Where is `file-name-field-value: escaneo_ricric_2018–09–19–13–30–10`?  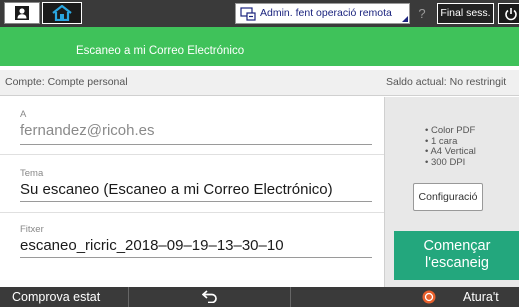
file-name-field-value: escaneo_ricric_2018–09–19–13–30–10 is located at coordinates (152, 245).